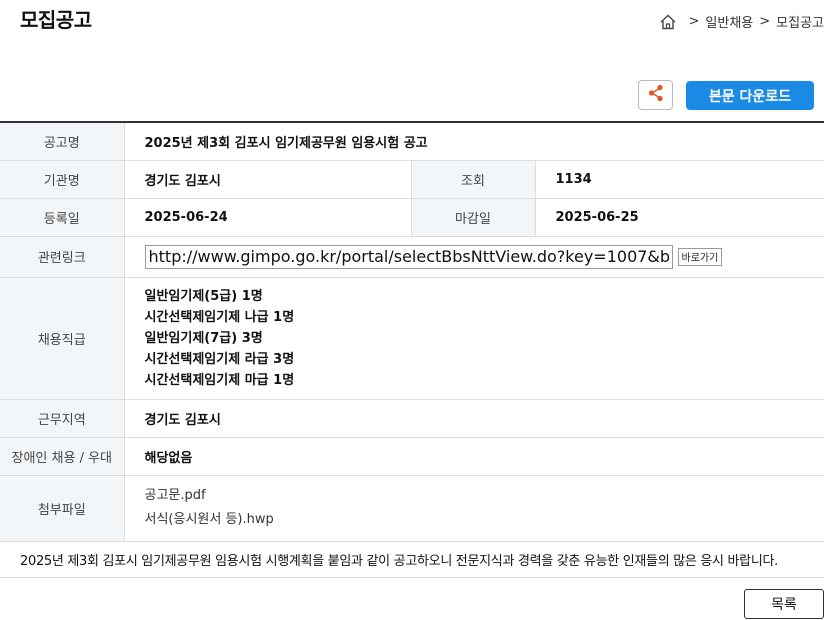  What do you see at coordinates (62, 141) in the screenshot?
I see `label-title: 공고명` at bounding box center [62, 141].